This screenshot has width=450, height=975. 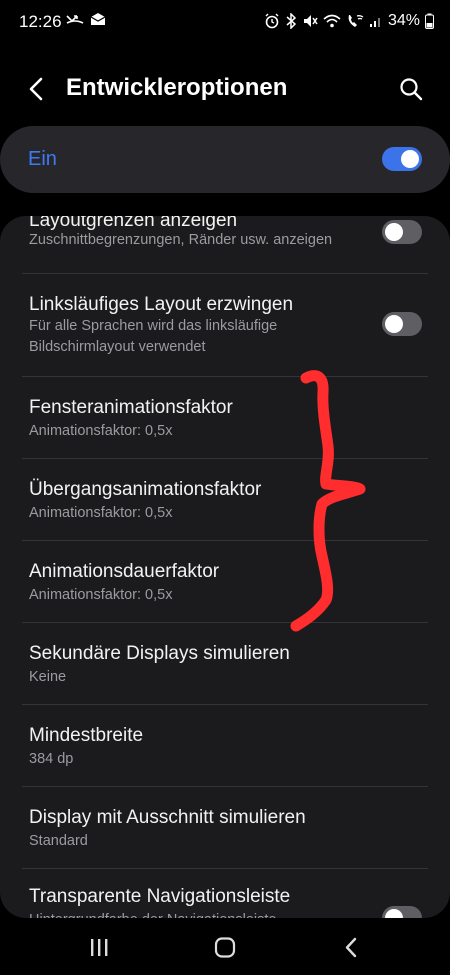 I want to click on battery-icon, so click(x=429, y=21).